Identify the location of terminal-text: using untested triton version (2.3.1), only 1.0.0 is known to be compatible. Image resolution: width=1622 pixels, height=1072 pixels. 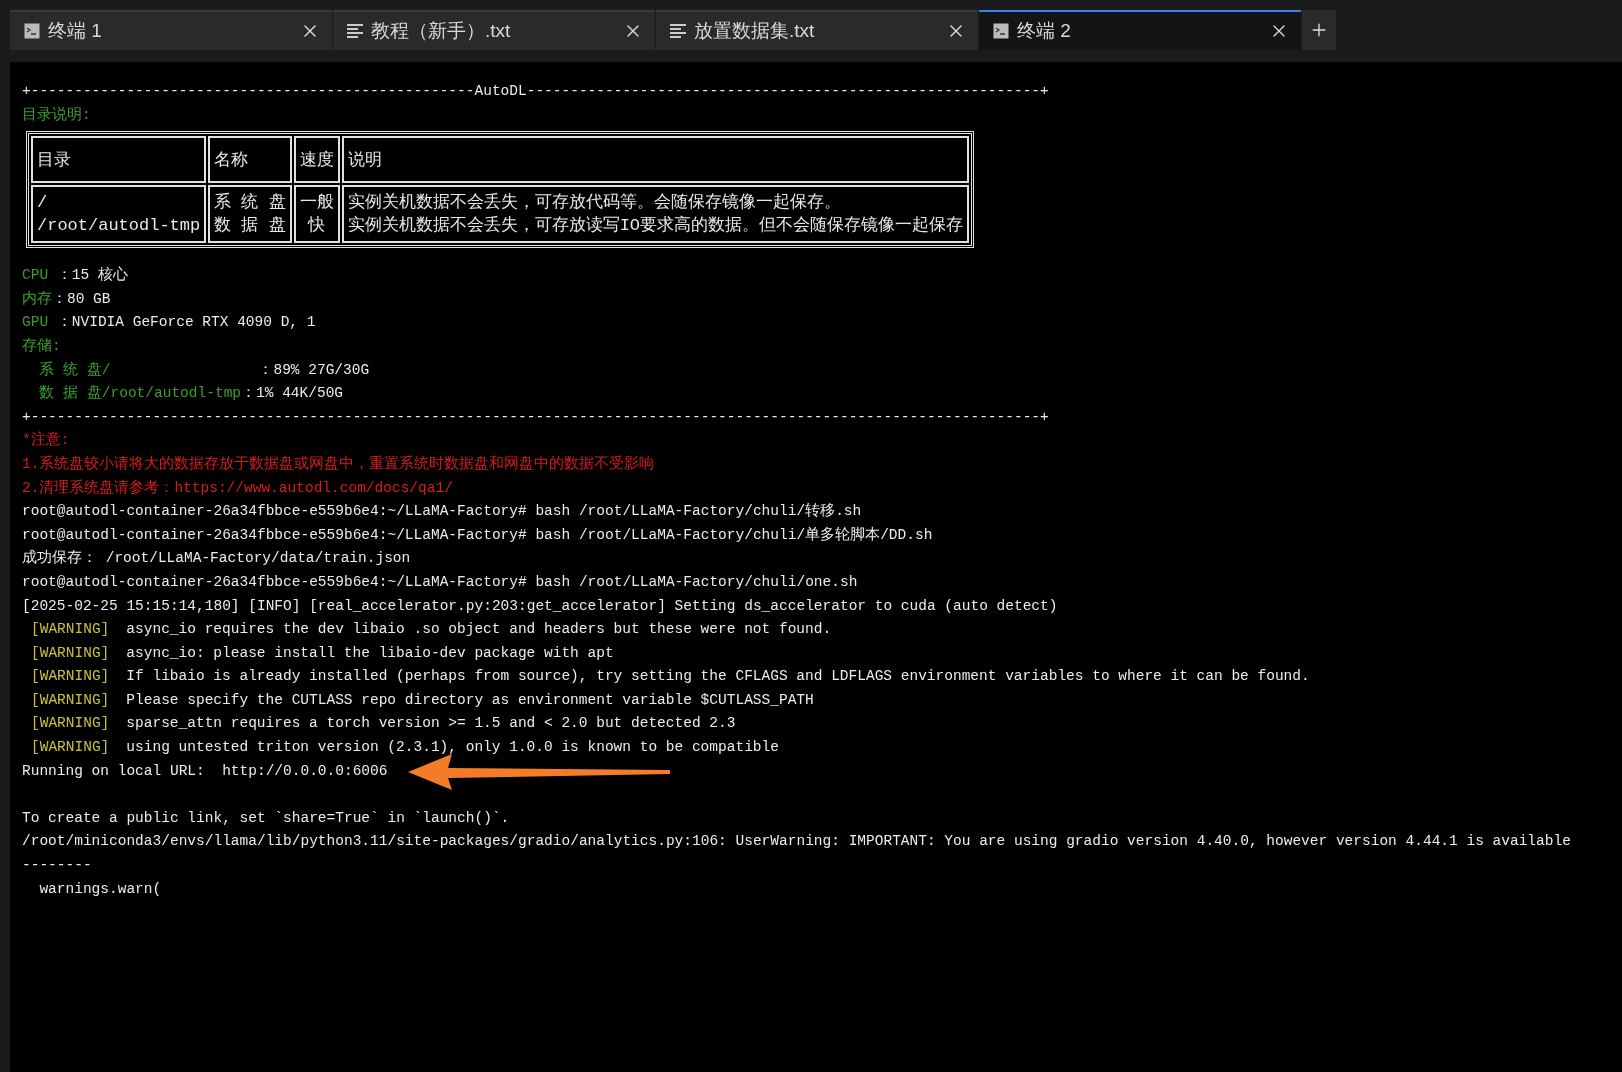
(452, 748).